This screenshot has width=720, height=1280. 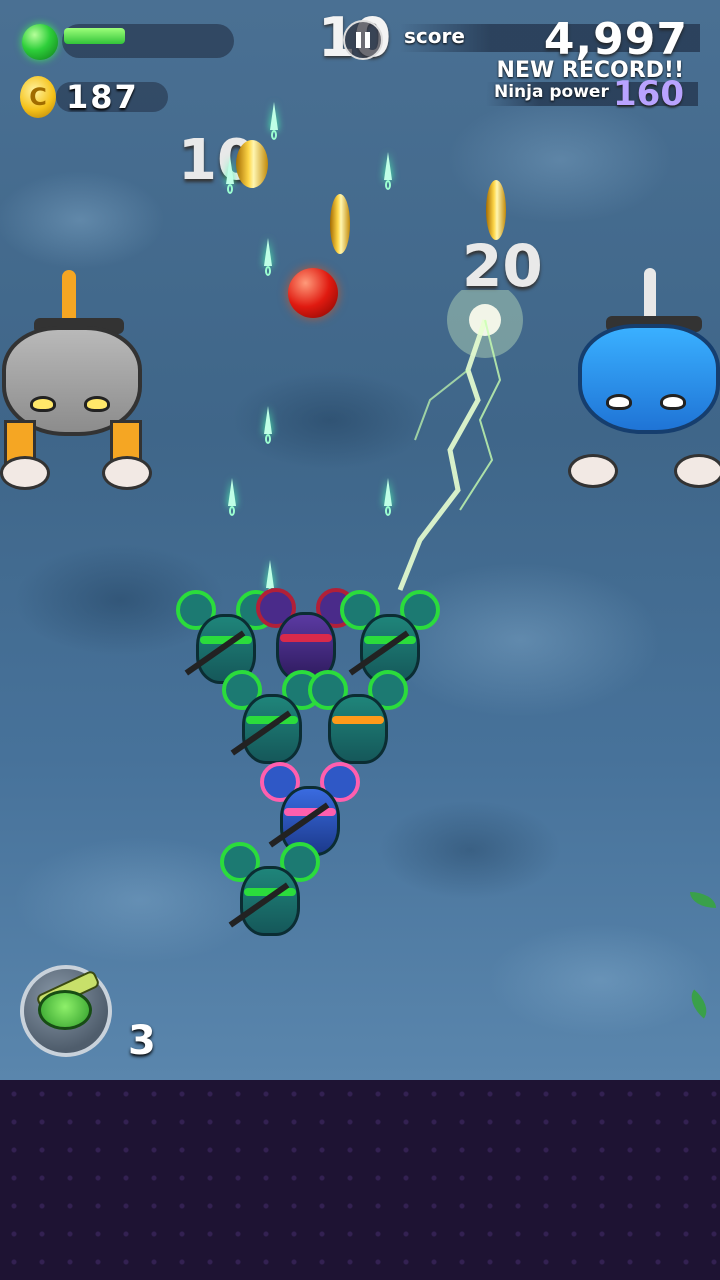 What do you see at coordinates (363, 40) in the screenshot?
I see `pause-button` at bounding box center [363, 40].